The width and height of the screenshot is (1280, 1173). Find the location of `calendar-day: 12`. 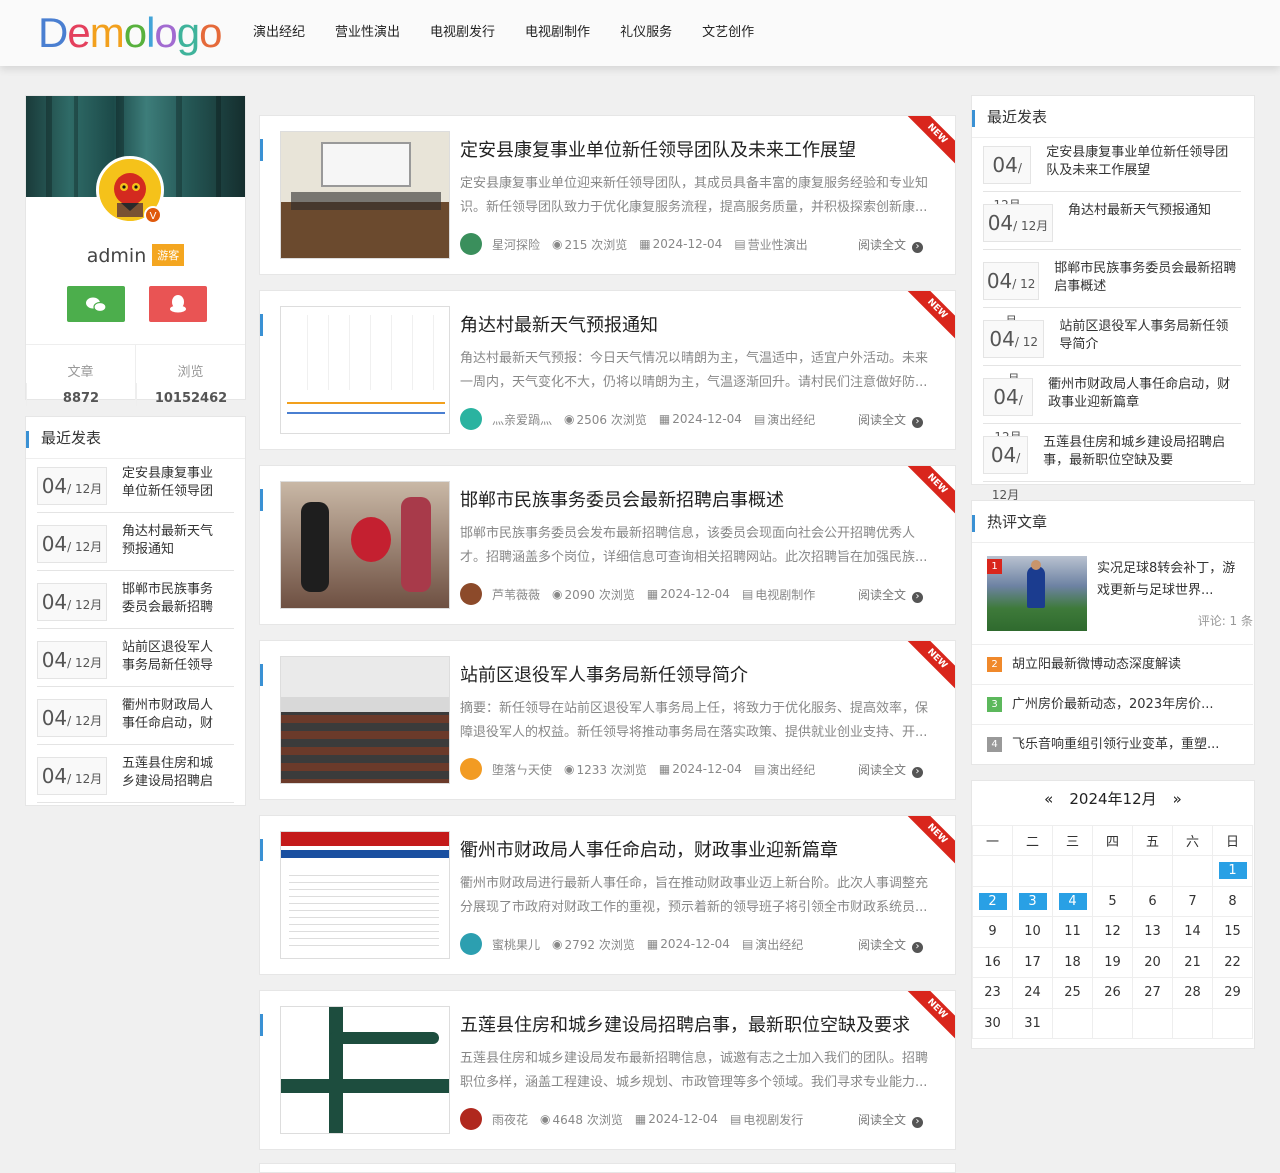

calendar-day: 12 is located at coordinates (1112, 932).